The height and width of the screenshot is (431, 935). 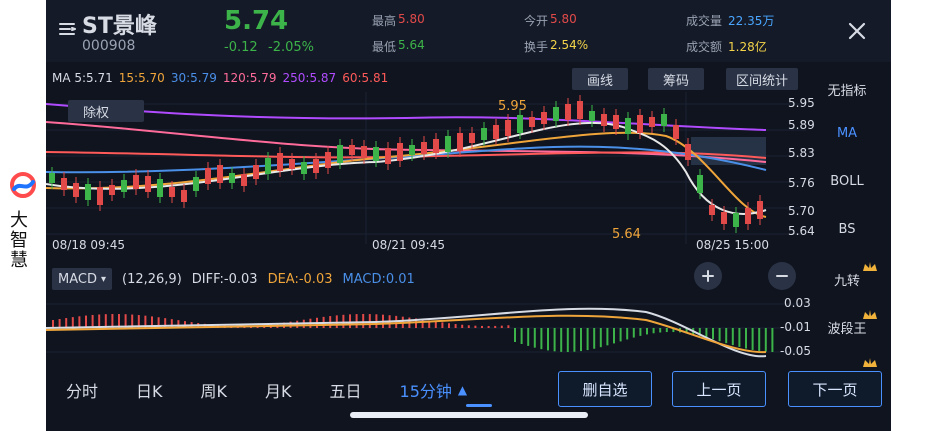 What do you see at coordinates (870, 312) in the screenshot?
I see `crown-icon` at bounding box center [870, 312].